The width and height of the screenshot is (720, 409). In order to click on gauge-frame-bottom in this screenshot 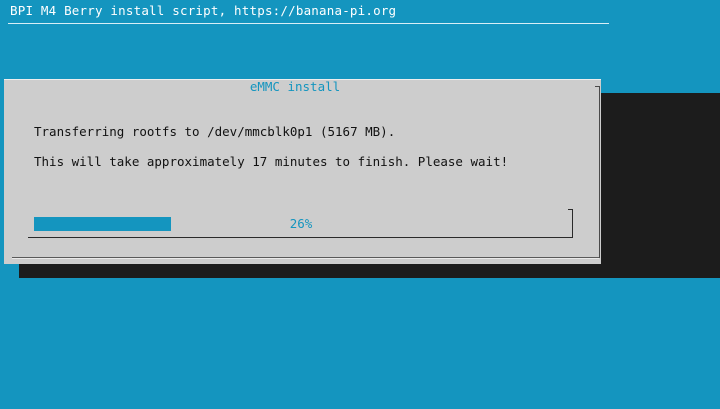, I will do `click(300, 237)`.